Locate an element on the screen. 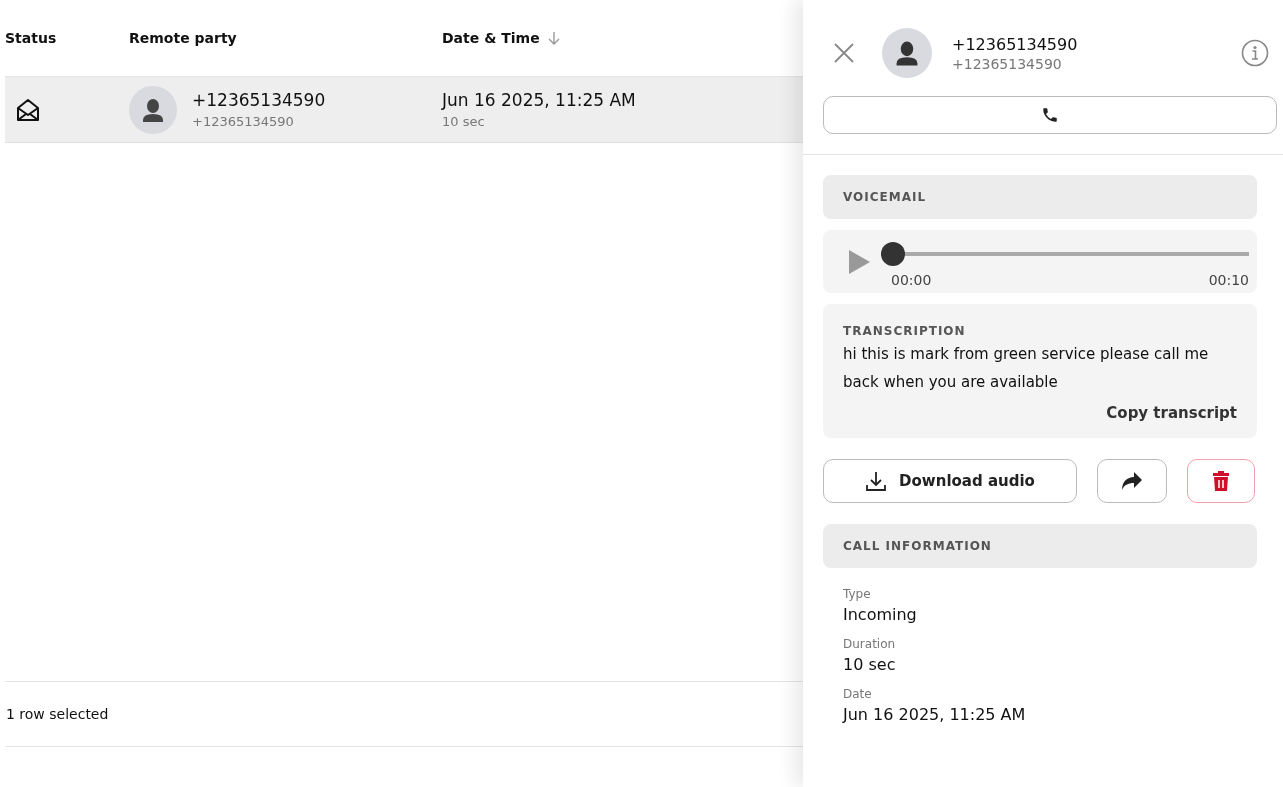  close-icon is located at coordinates (844, 53).